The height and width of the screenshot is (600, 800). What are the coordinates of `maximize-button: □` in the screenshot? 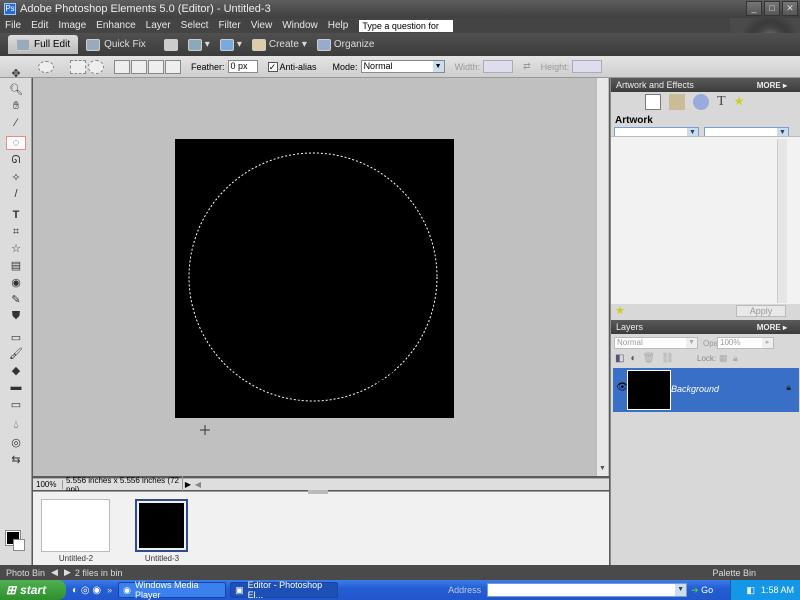 It's located at (772, 8).